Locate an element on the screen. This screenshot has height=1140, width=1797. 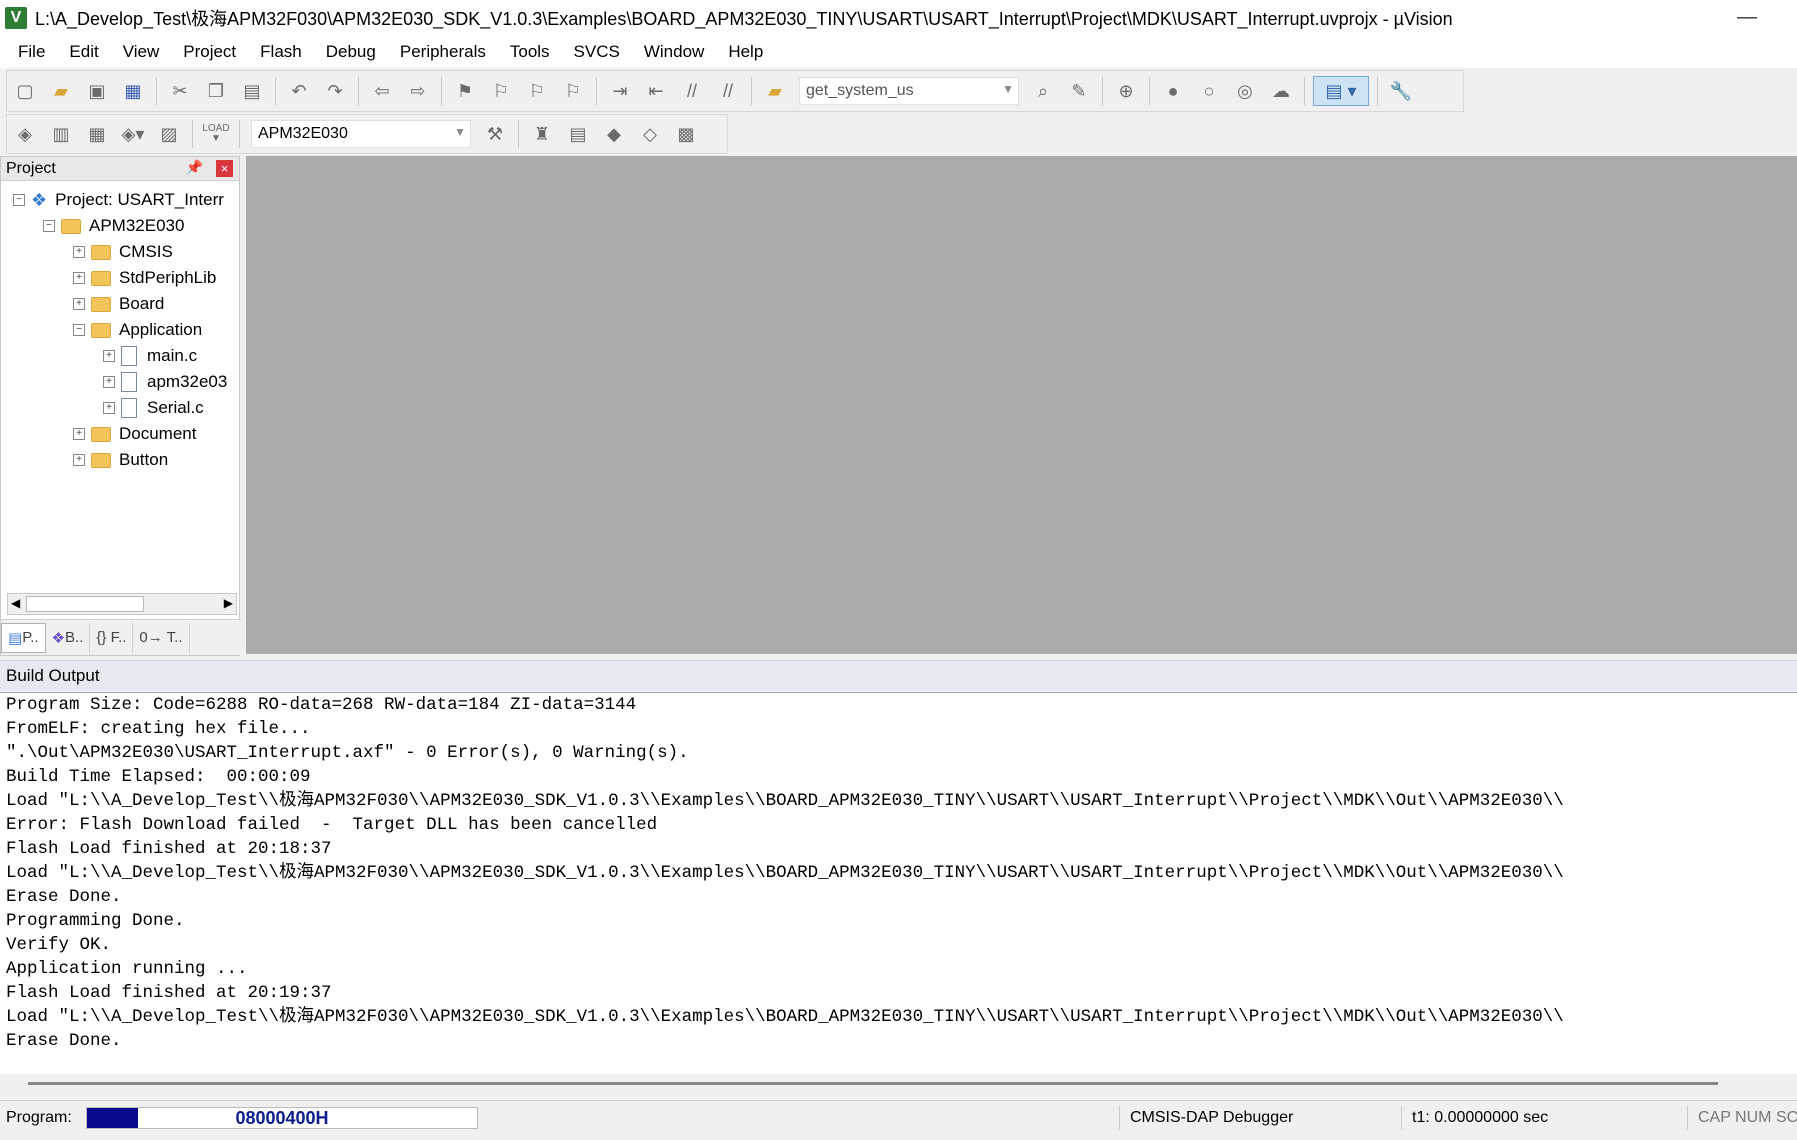
project-horizontal-scrollbar: ◀ ▶ is located at coordinates (122, 604).